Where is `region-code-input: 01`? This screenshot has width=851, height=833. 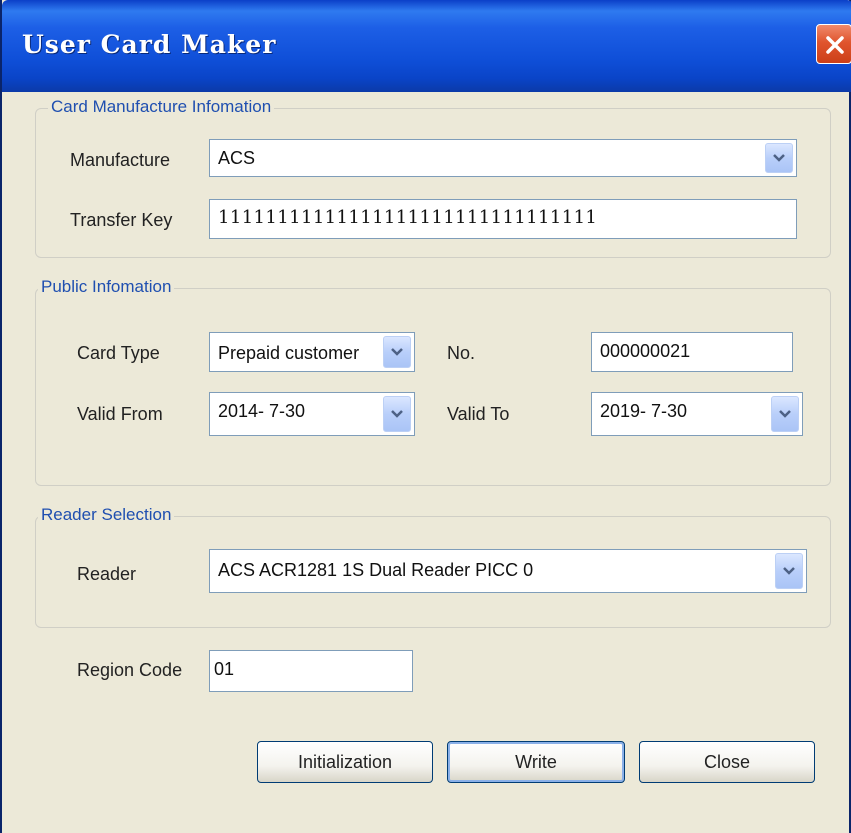 region-code-input: 01 is located at coordinates (311, 671).